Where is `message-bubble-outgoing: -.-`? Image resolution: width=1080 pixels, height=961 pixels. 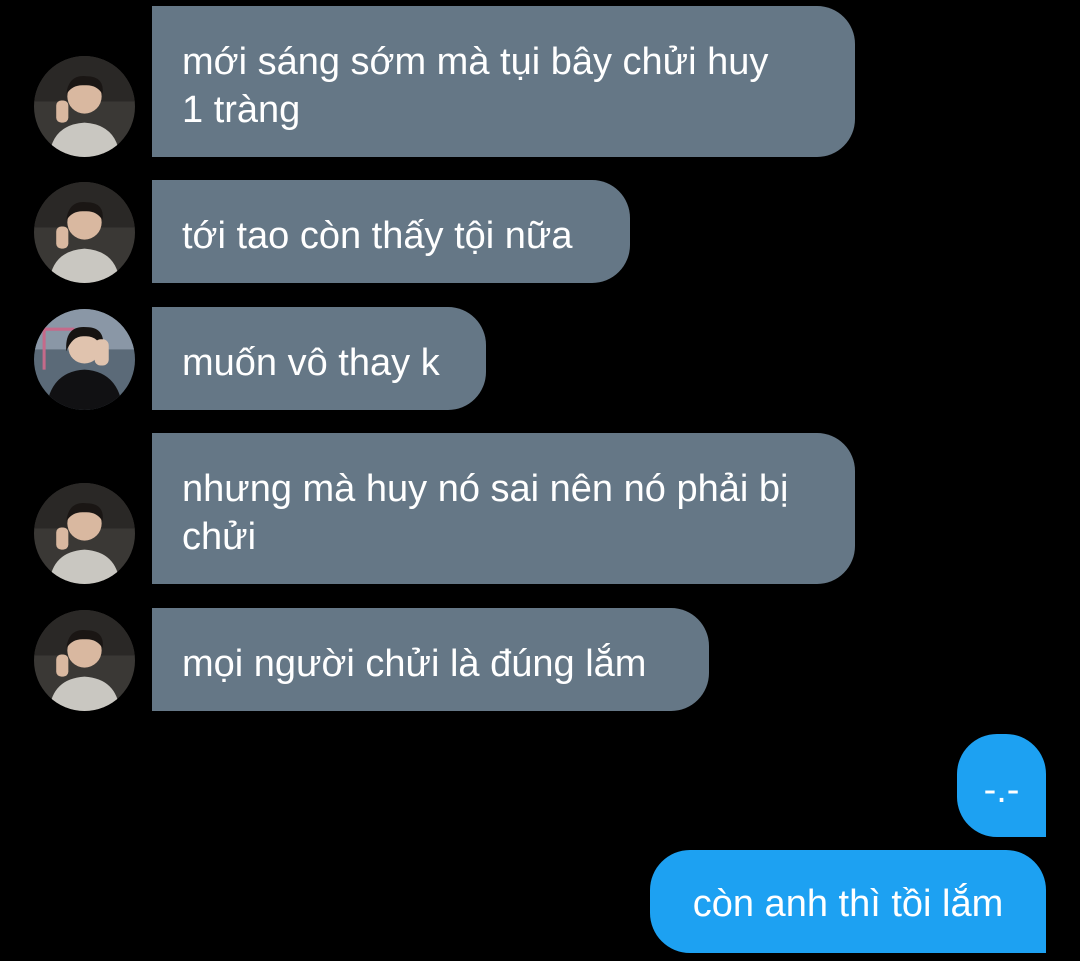
message-bubble-outgoing: -.- is located at coordinates (1001, 785).